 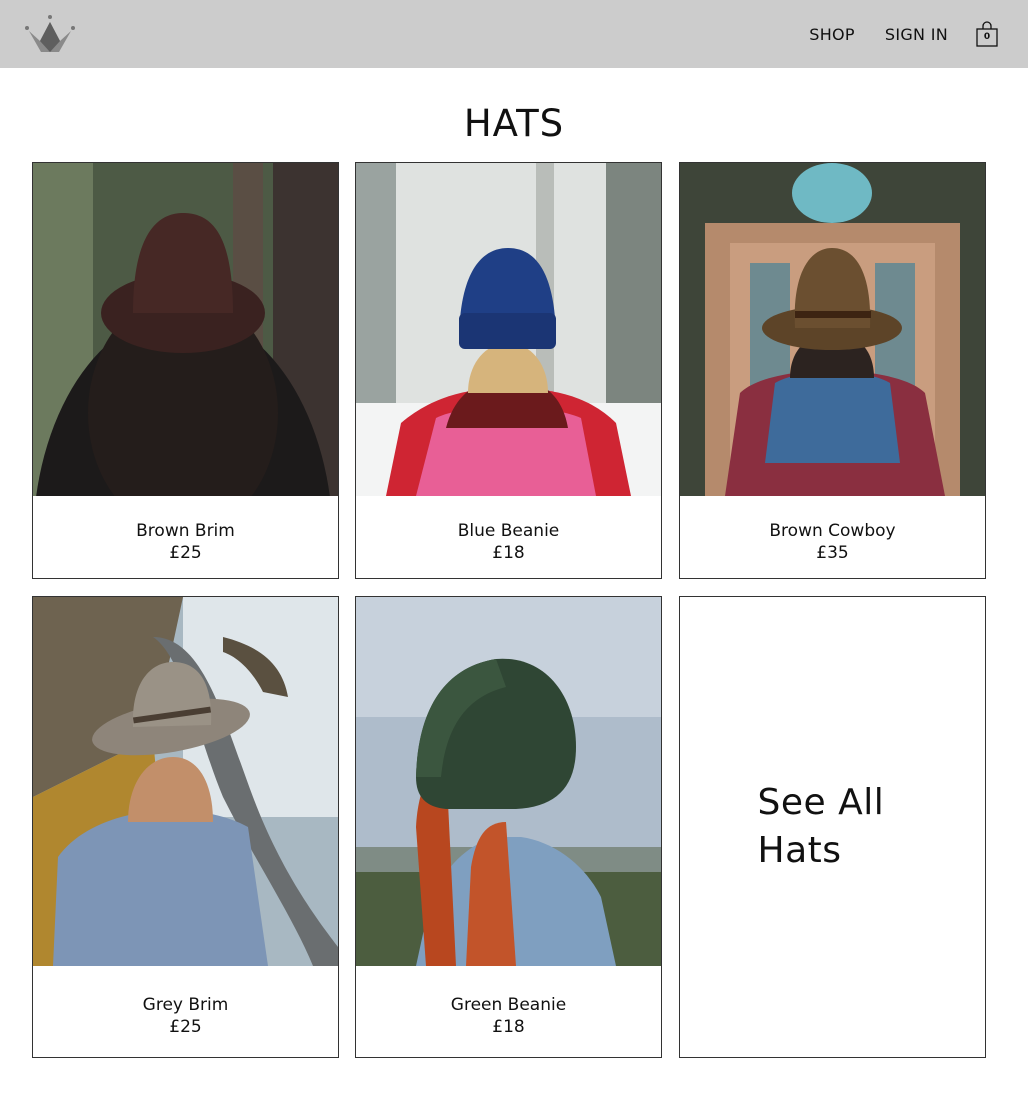 What do you see at coordinates (832, 34) in the screenshot?
I see `nav-shop-link: SHOP` at bounding box center [832, 34].